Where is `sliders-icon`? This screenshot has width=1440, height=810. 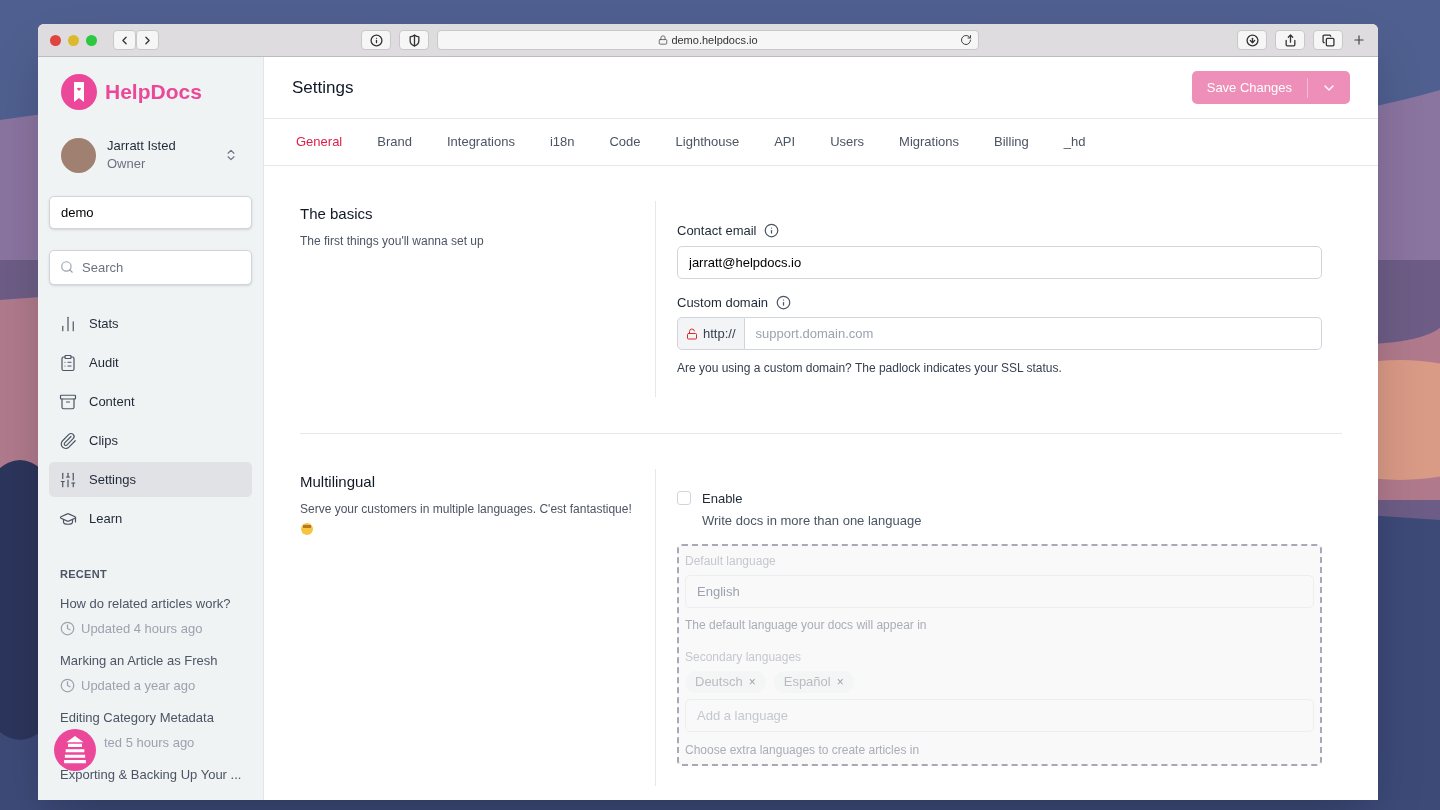
sliders-icon is located at coordinates (68, 479).